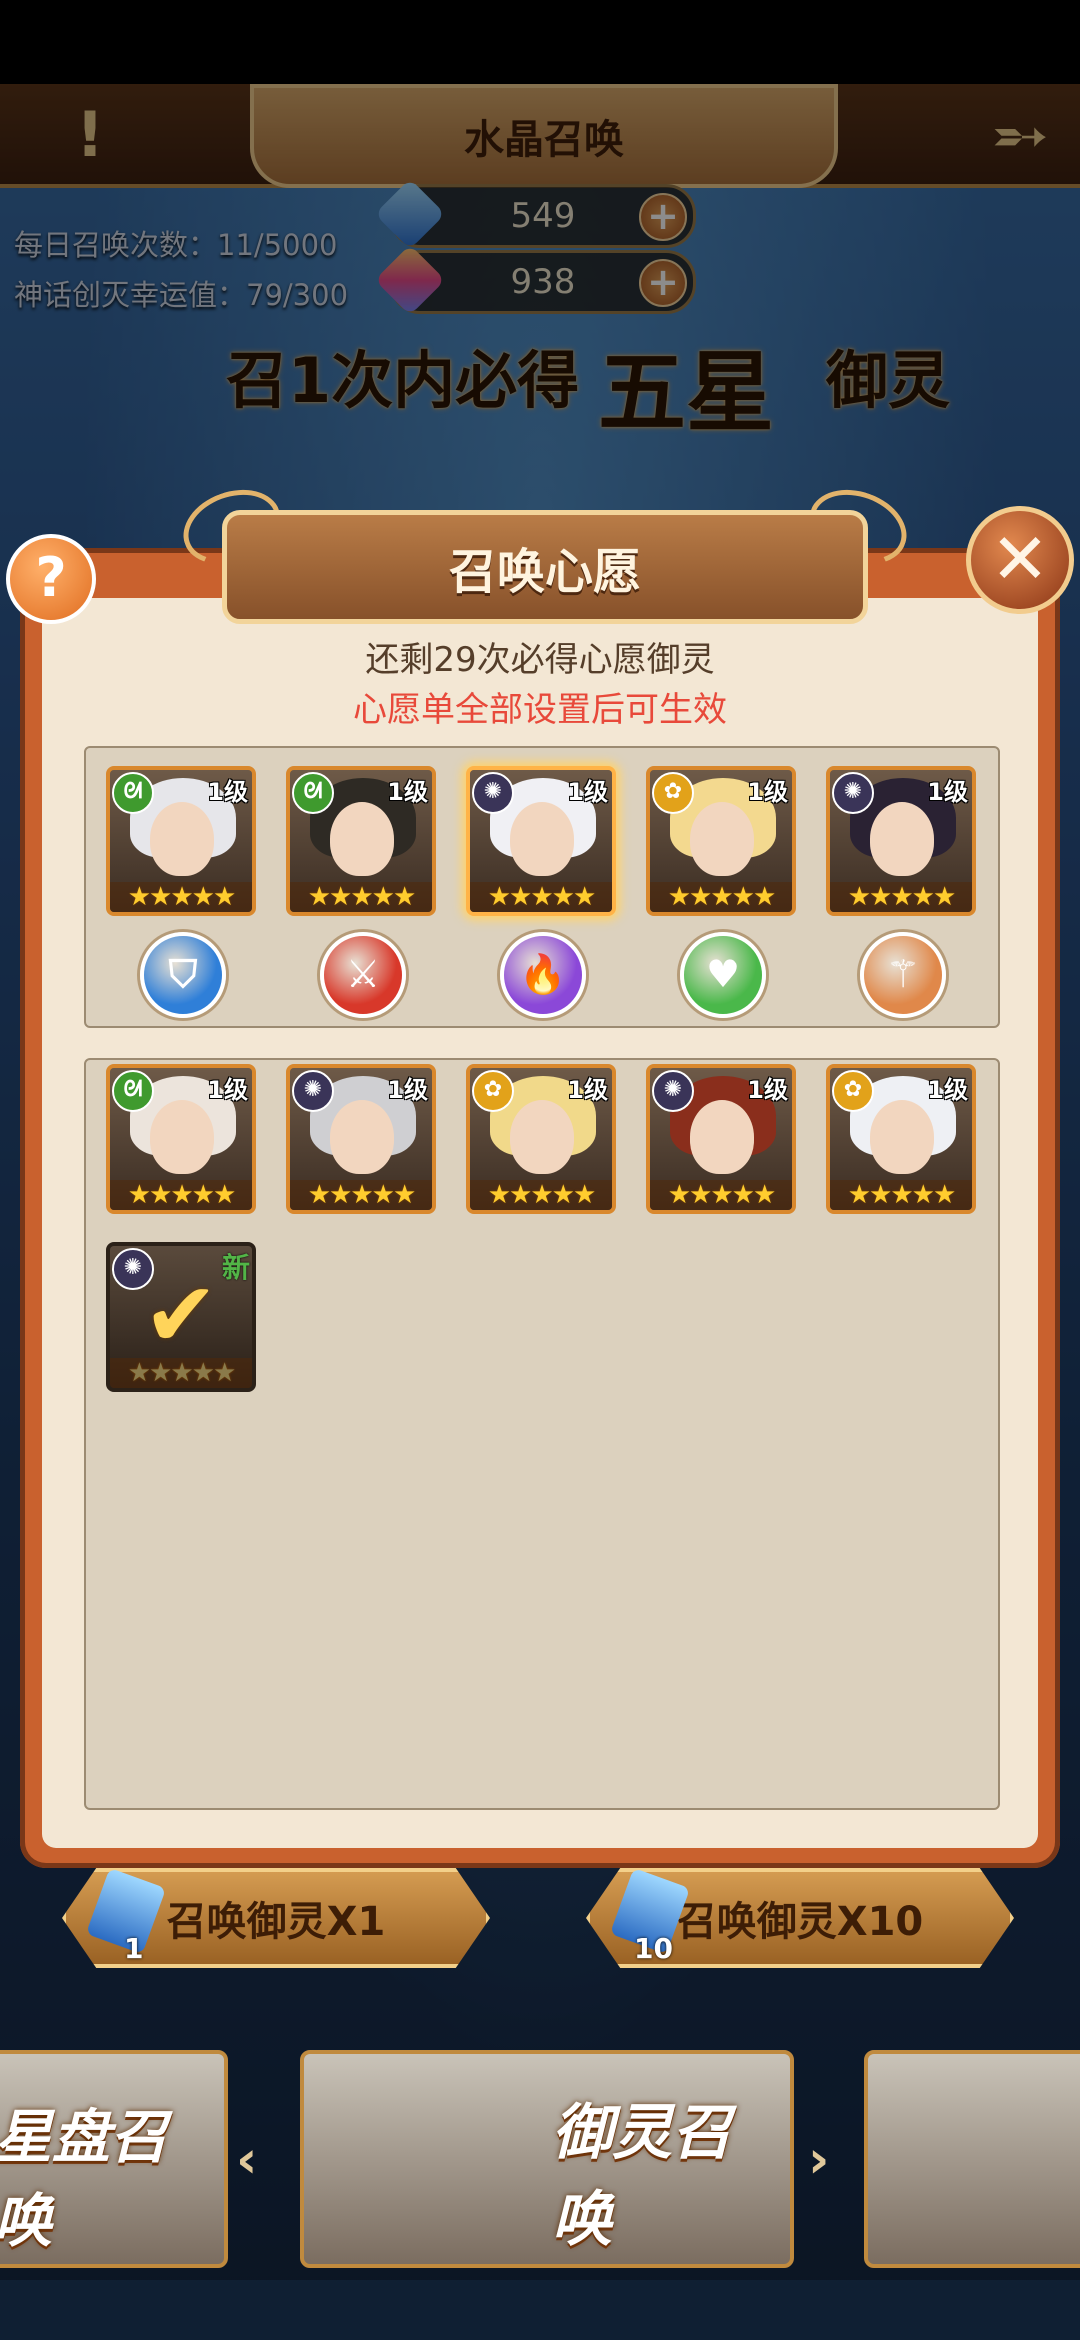 This screenshot has height=2340, width=1080. Describe the element at coordinates (545, 567) in the screenshot. I see `dialog-title: 召唤心愿` at that location.